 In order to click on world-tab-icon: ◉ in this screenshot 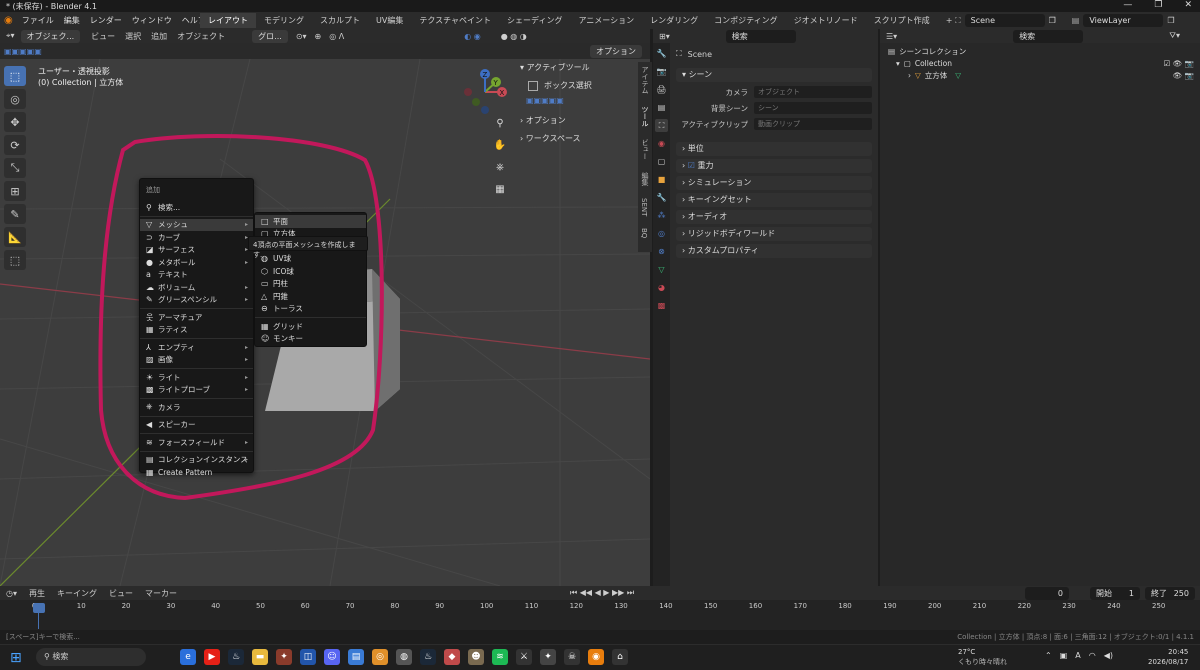, I will do `click(661, 143)`.